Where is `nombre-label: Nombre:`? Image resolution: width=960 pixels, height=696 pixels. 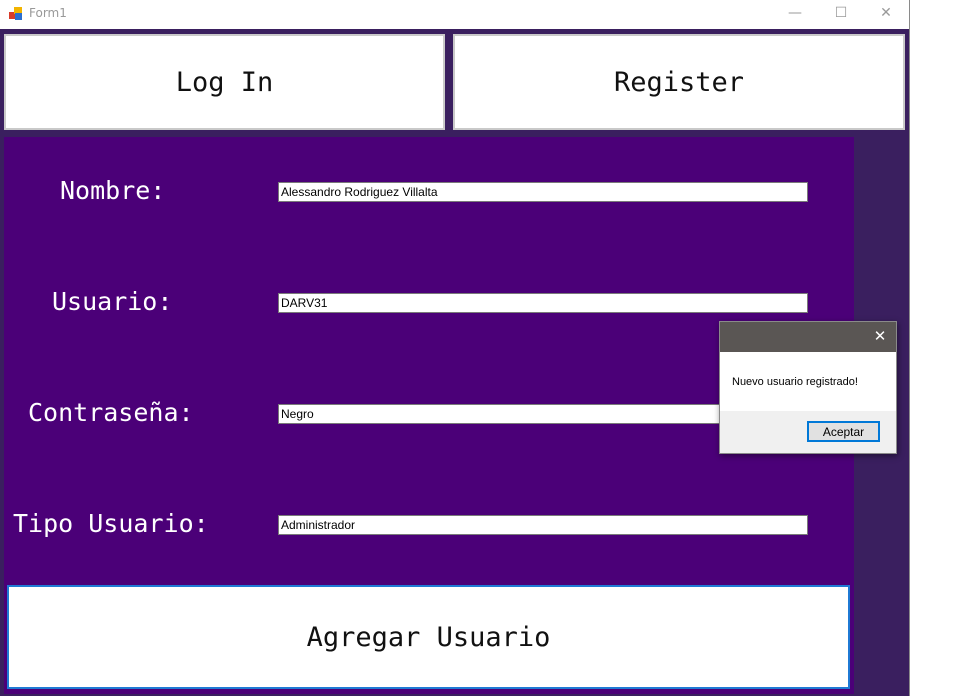 nombre-label: Nombre: is located at coordinates (113, 190).